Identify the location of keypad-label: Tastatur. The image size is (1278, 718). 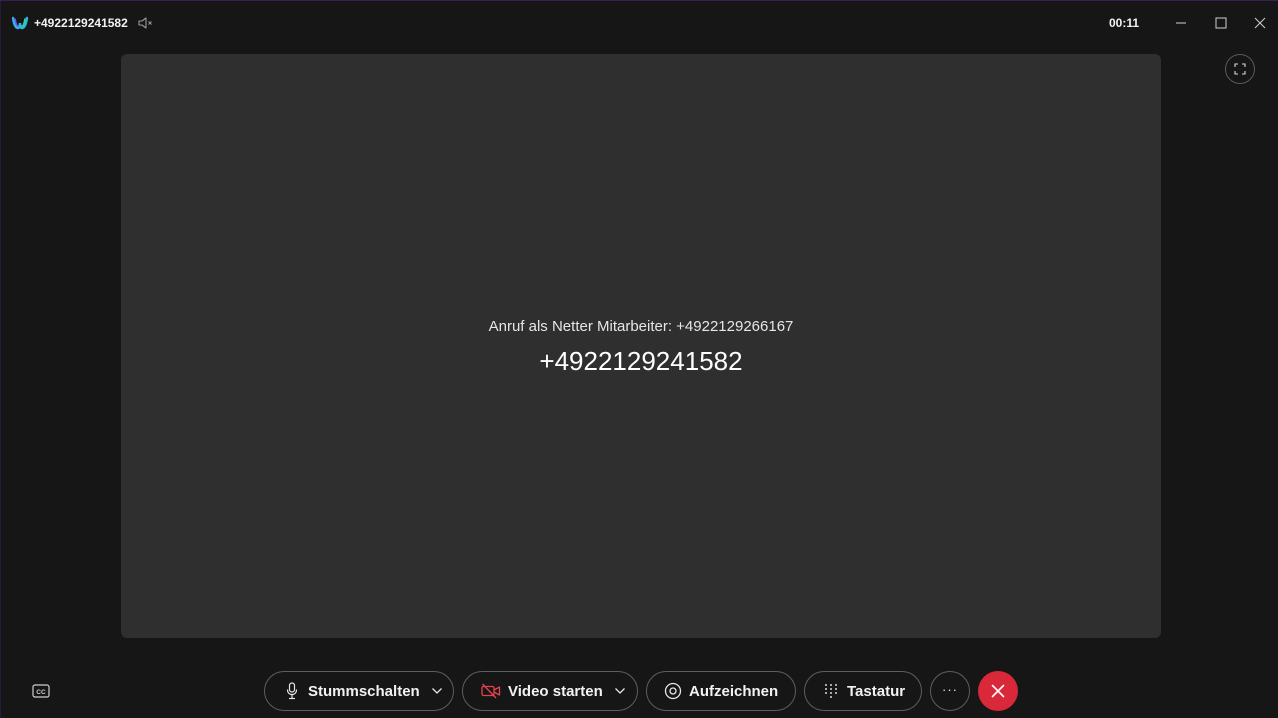
(876, 691).